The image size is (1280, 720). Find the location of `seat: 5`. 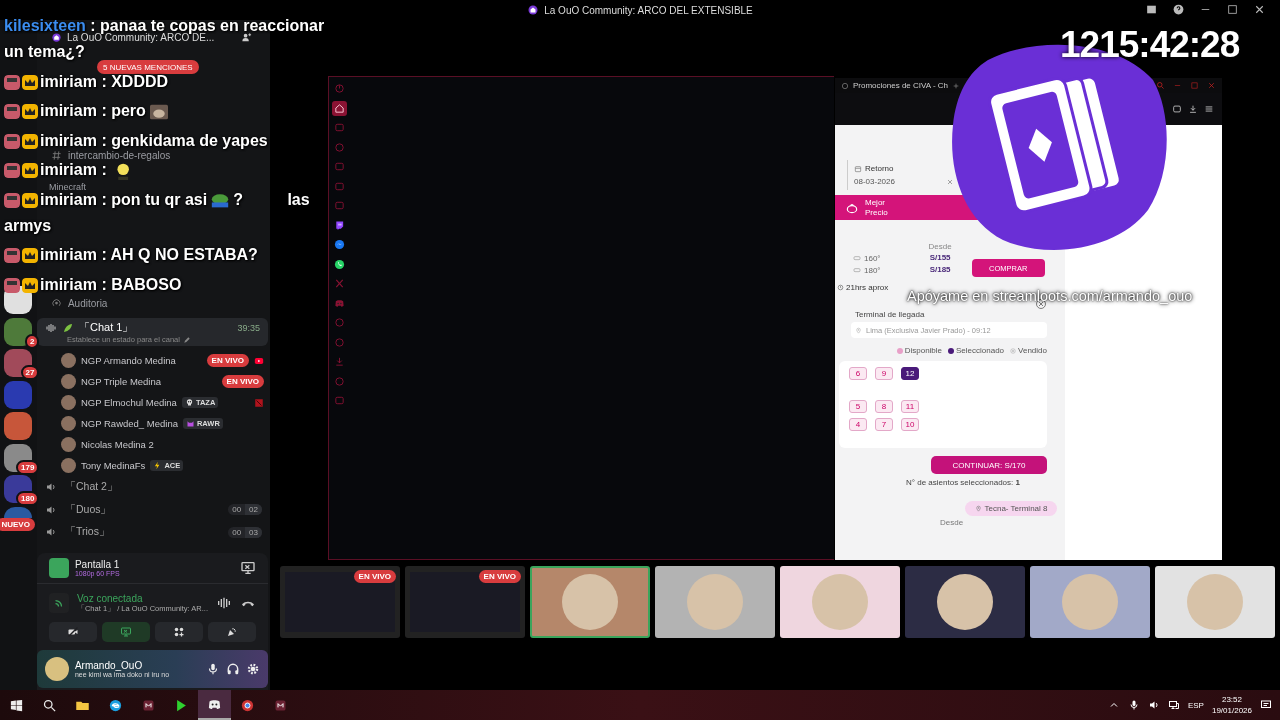

seat: 5 is located at coordinates (858, 406).